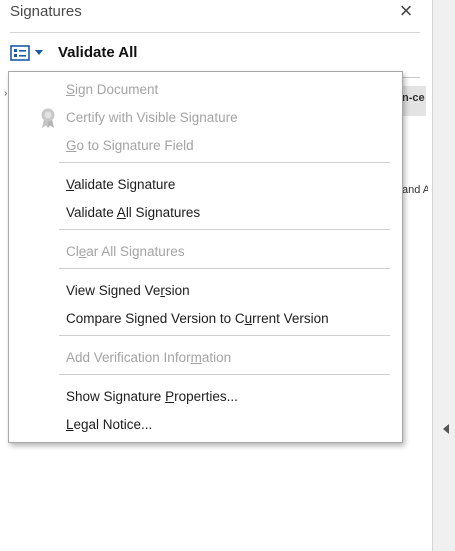 The width and height of the screenshot is (455, 551). What do you see at coordinates (130, 145) in the screenshot?
I see `menu-item-label: Go to Signature Field` at bounding box center [130, 145].